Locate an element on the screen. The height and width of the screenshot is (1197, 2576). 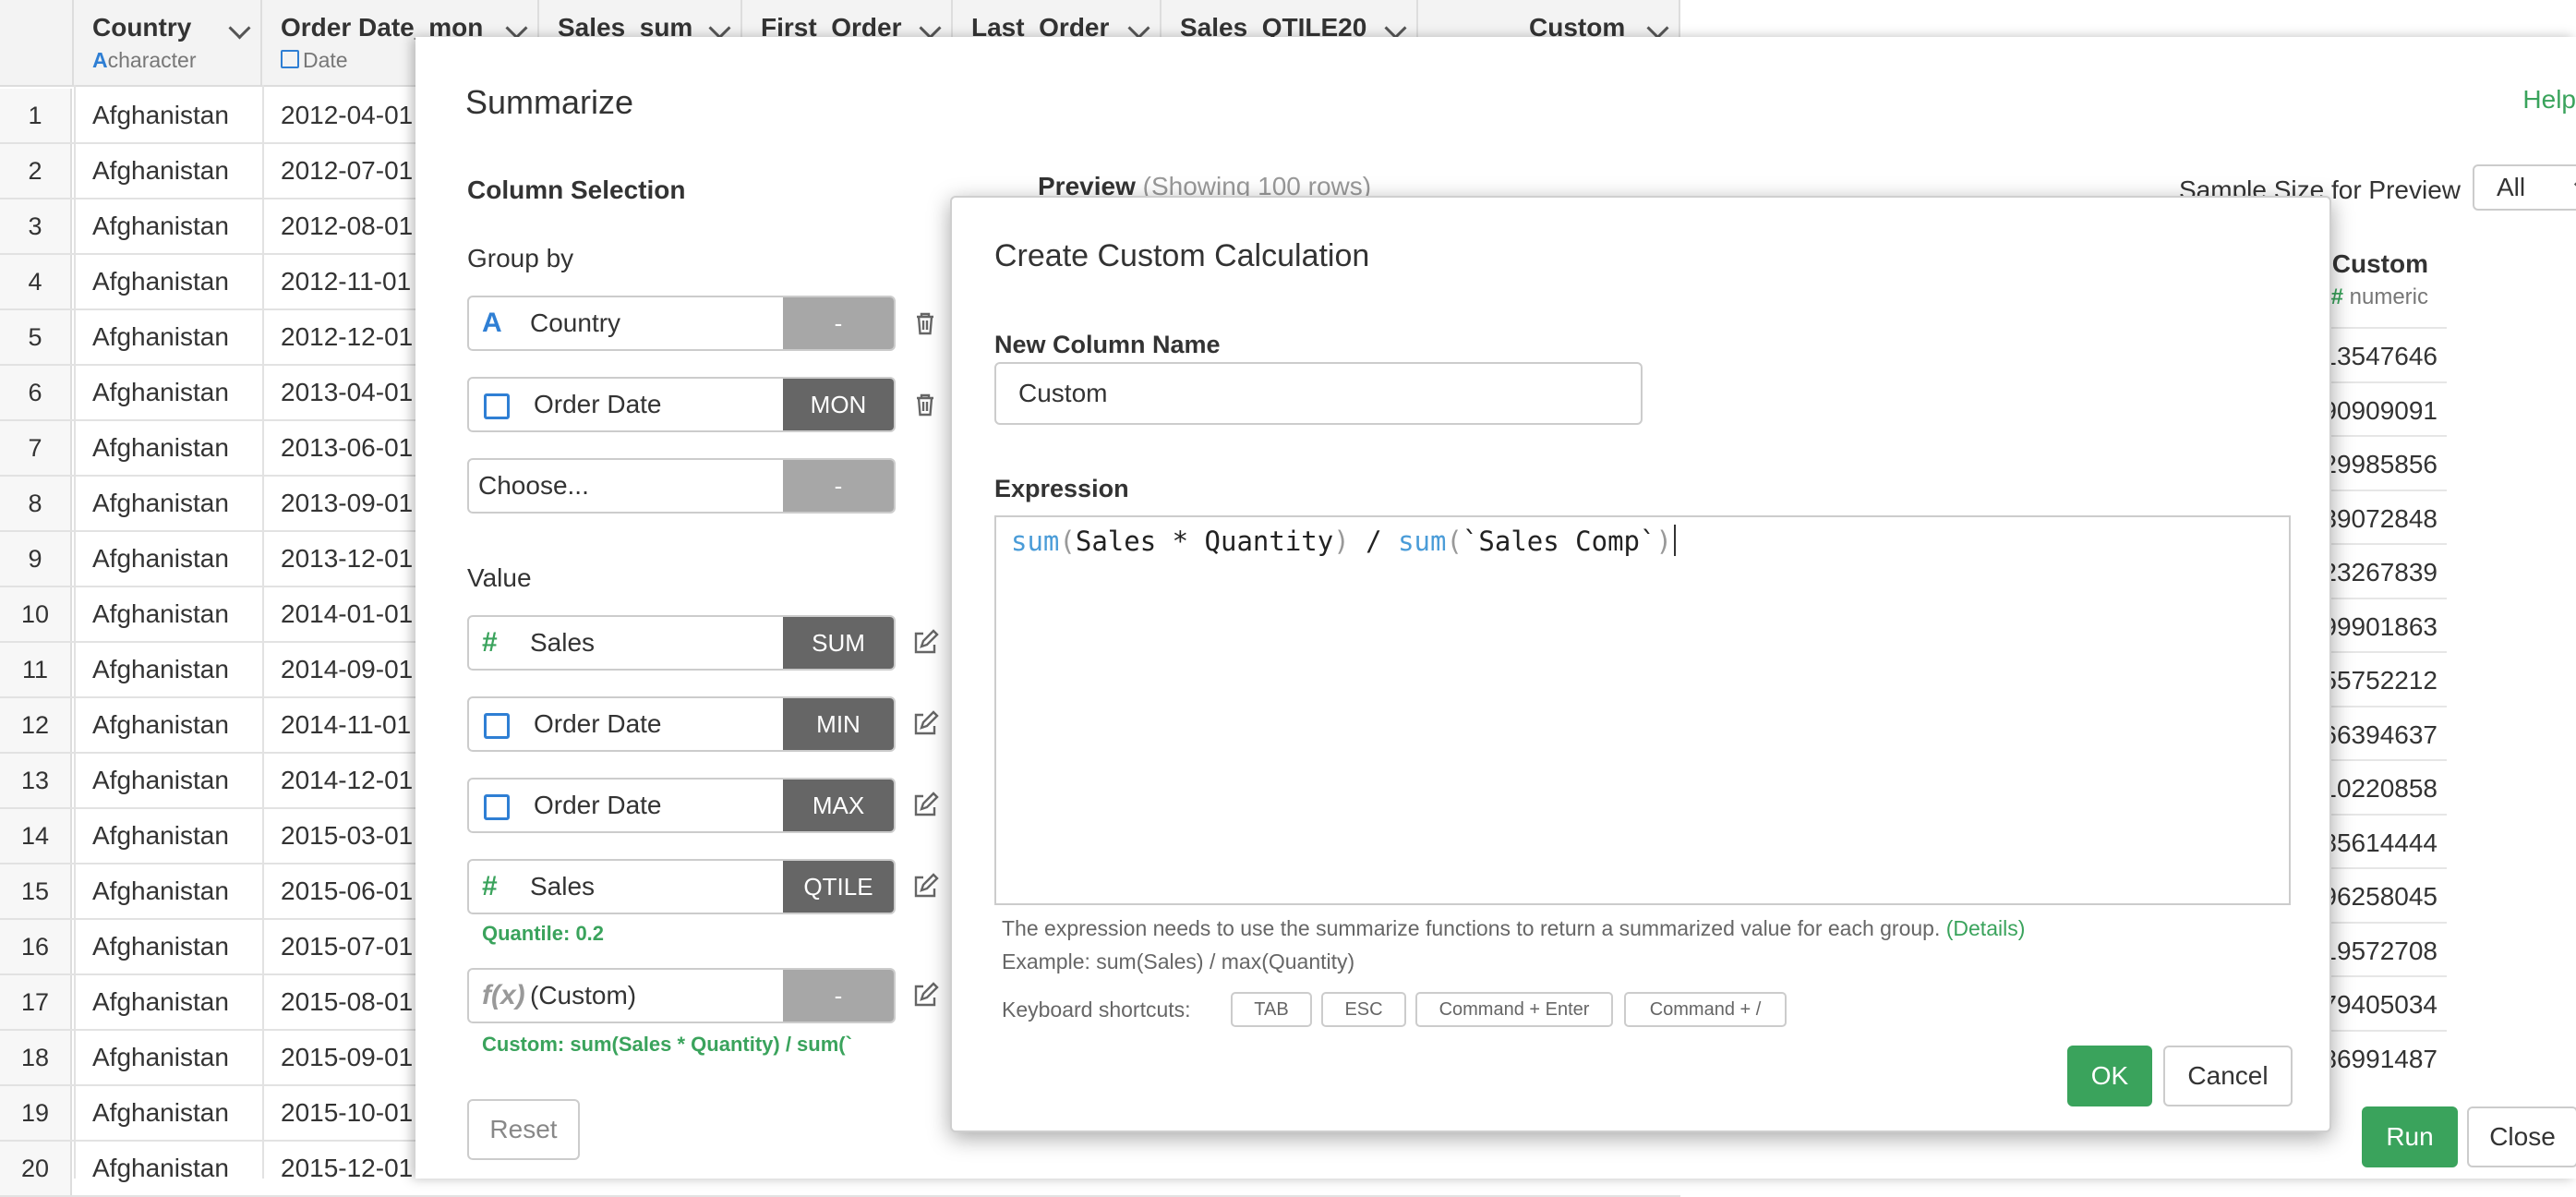
aggregation-button: MON is located at coordinates (838, 404).